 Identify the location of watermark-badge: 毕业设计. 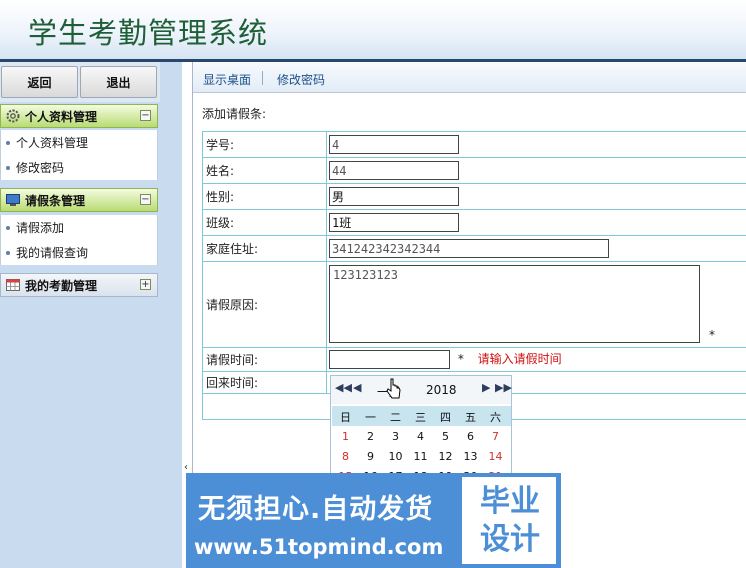
(509, 520).